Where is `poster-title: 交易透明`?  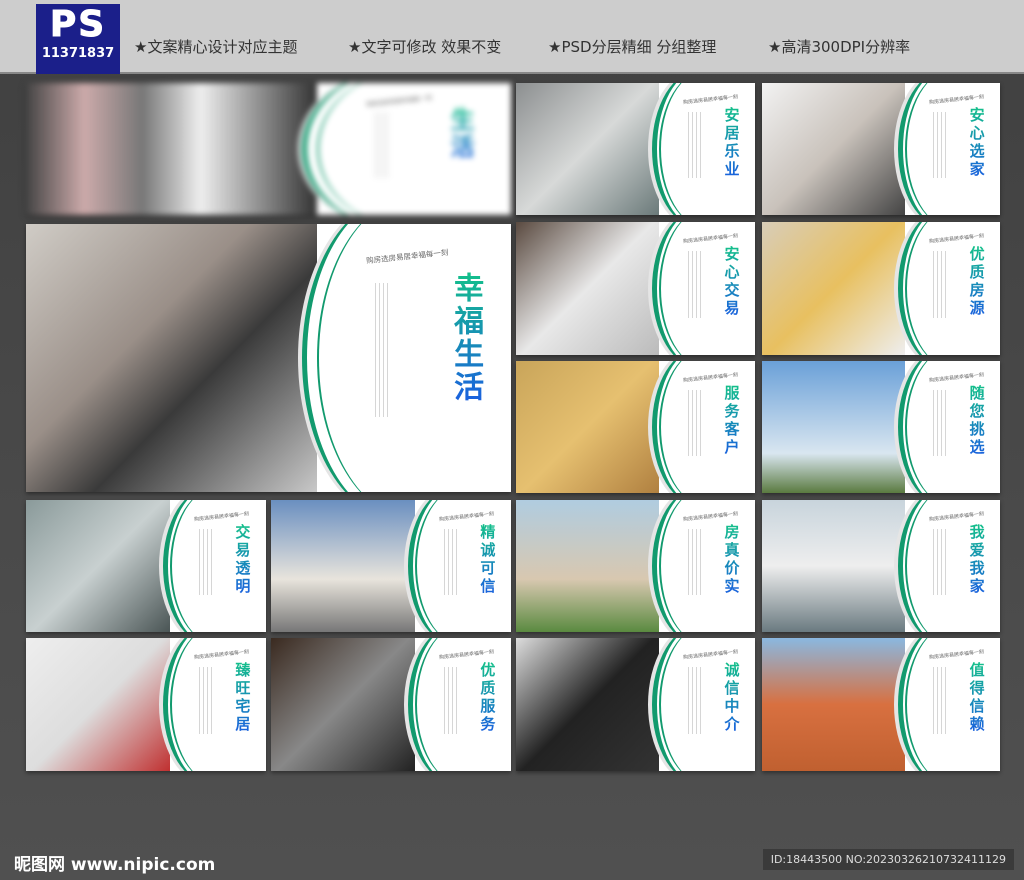
poster-title: 交易透明 is located at coordinates (242, 559).